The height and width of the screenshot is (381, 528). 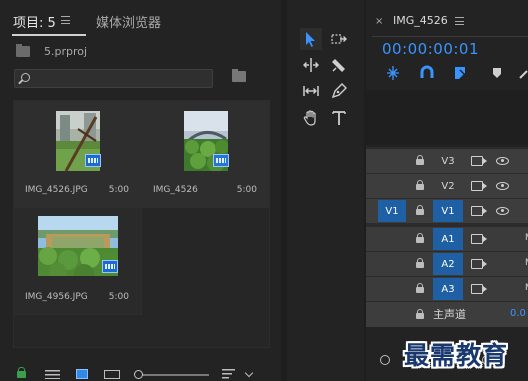 I want to click on track-row-a2: A2 M, so click(x=447, y=264).